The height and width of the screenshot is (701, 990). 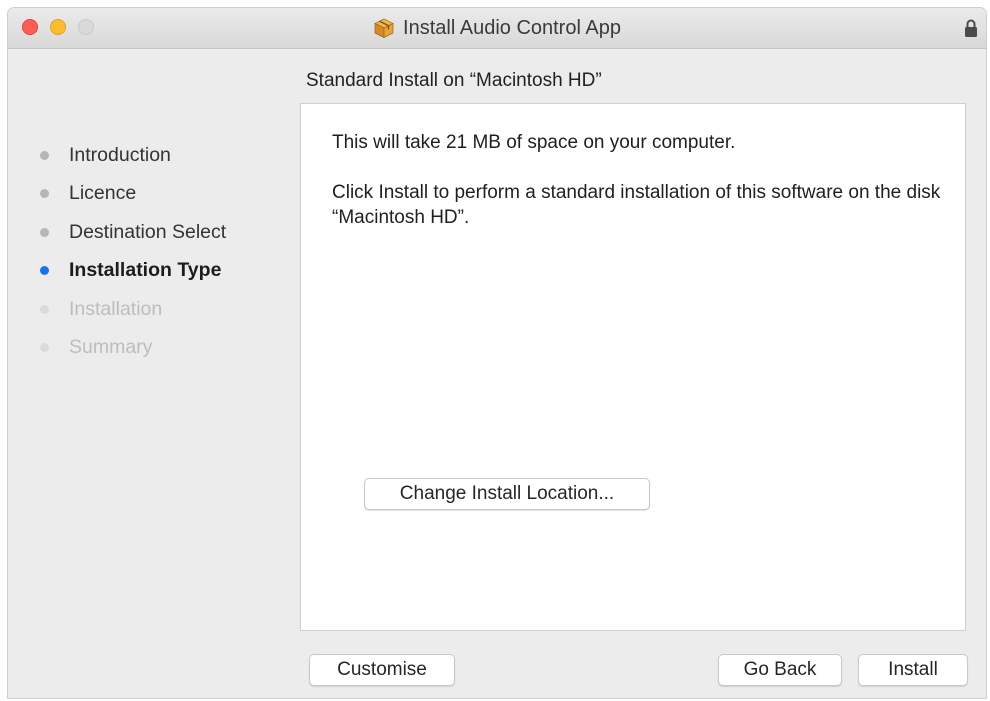 I want to click on step-summary: Summary, so click(x=133, y=348).